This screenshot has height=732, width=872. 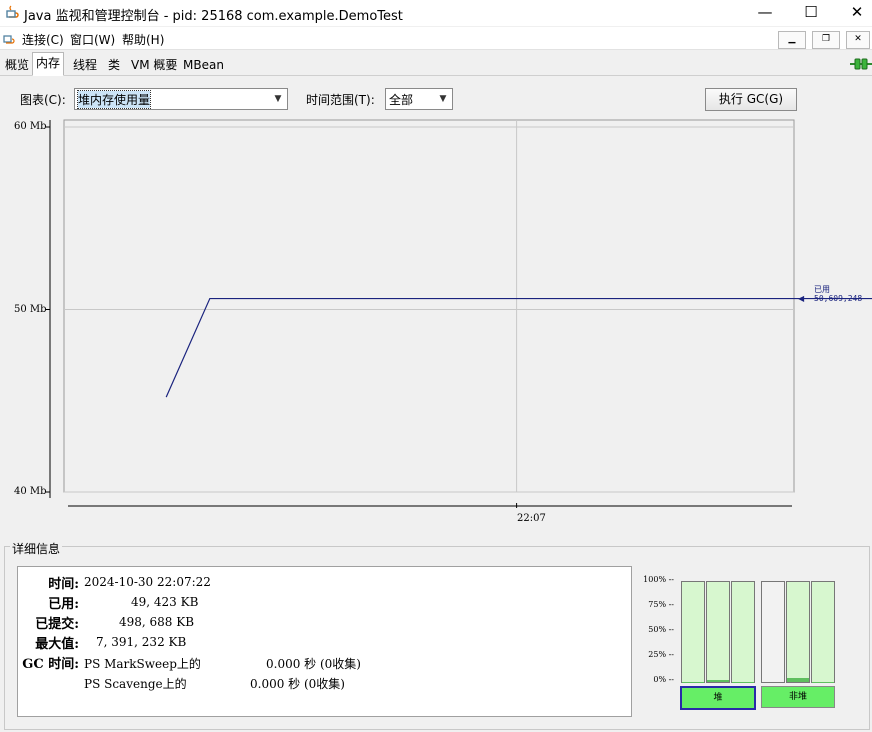 What do you see at coordinates (661, 604) in the screenshot?
I see `pct-label: 75% --` at bounding box center [661, 604].